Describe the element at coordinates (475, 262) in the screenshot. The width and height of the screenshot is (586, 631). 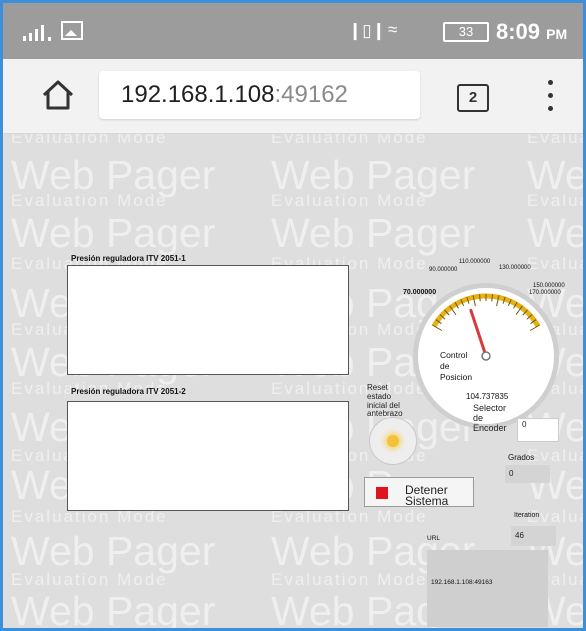
I see `gauge-tick-label: 110.000000` at that location.